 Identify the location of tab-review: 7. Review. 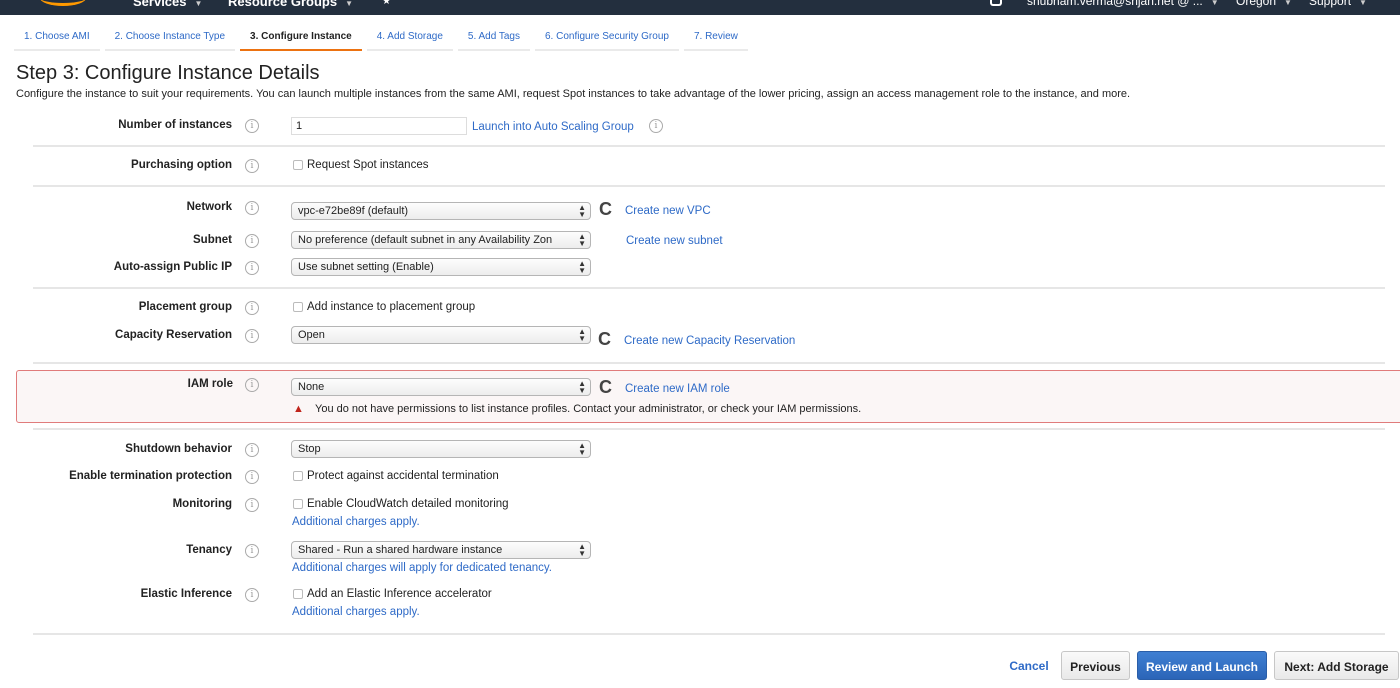
(715, 39).